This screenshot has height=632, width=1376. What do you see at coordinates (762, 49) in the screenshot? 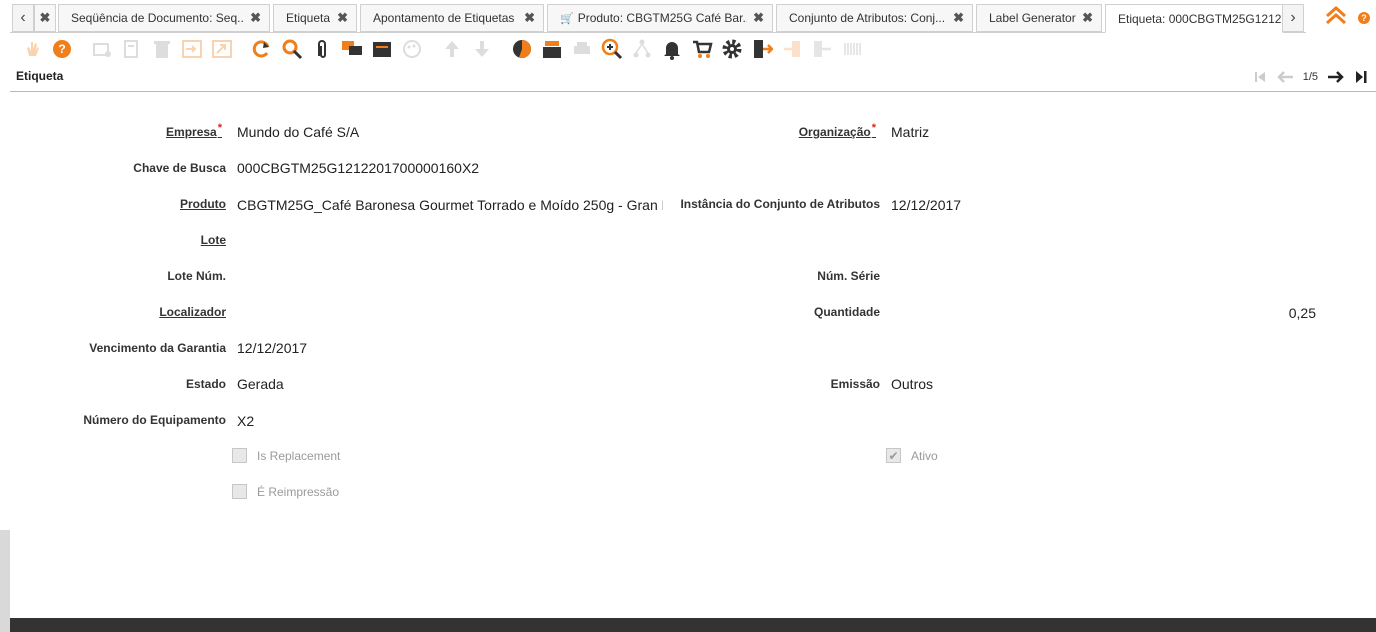
I see `exit-icon` at bounding box center [762, 49].